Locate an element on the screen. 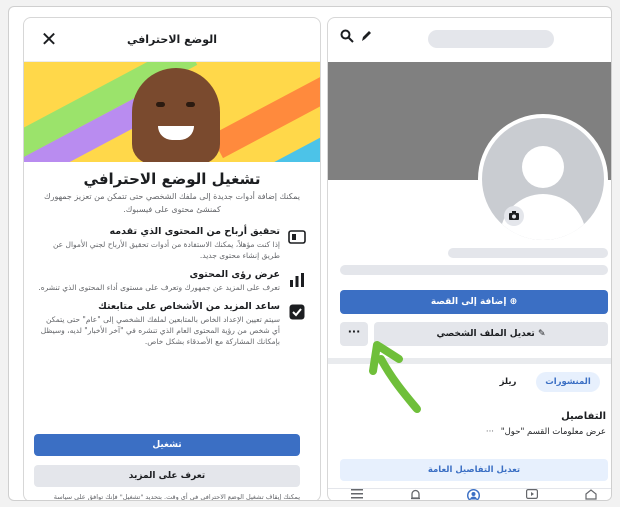  sheet-heading: تشغيل الوضع الاحترافي is located at coordinates (172, 179).